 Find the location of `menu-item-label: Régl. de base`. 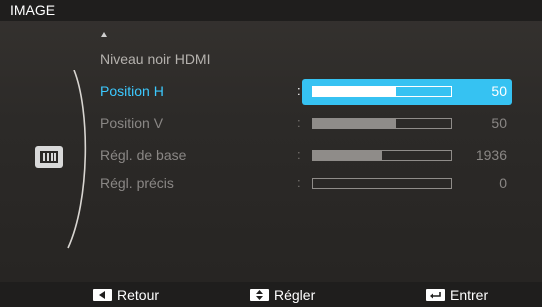

menu-item-label: Régl. de base is located at coordinates (143, 155).